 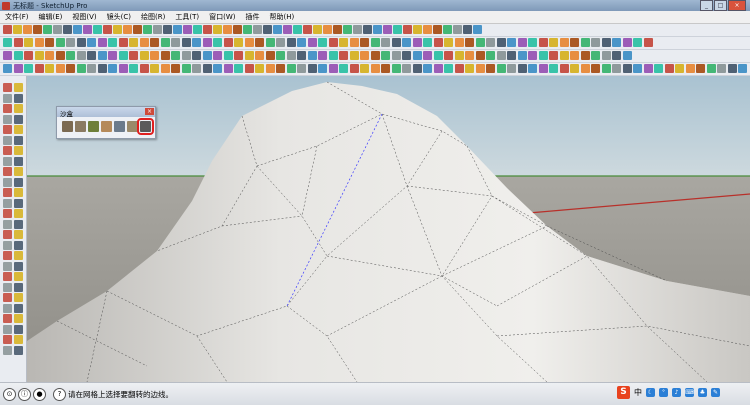 I want to click on sandbox-close-icon: ×, so click(x=149, y=111).